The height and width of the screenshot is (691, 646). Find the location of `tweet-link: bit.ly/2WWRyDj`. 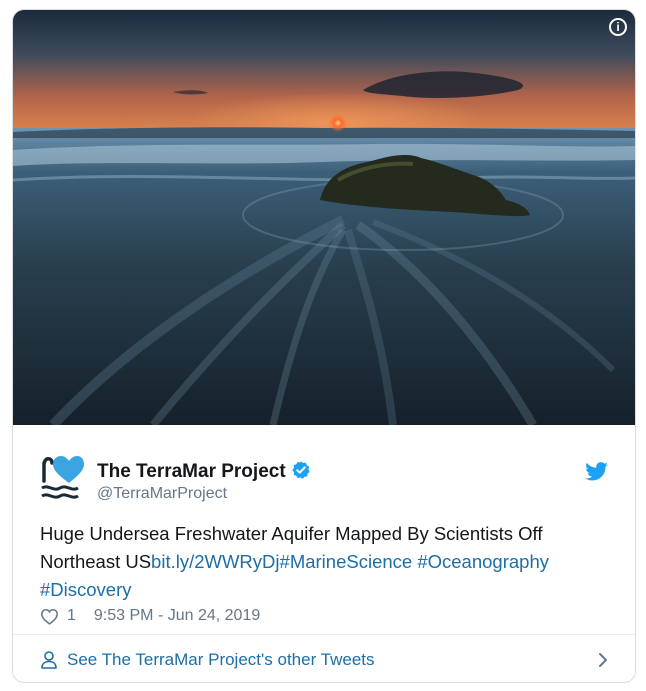

tweet-link: bit.ly/2WWRyDj is located at coordinates (215, 561).